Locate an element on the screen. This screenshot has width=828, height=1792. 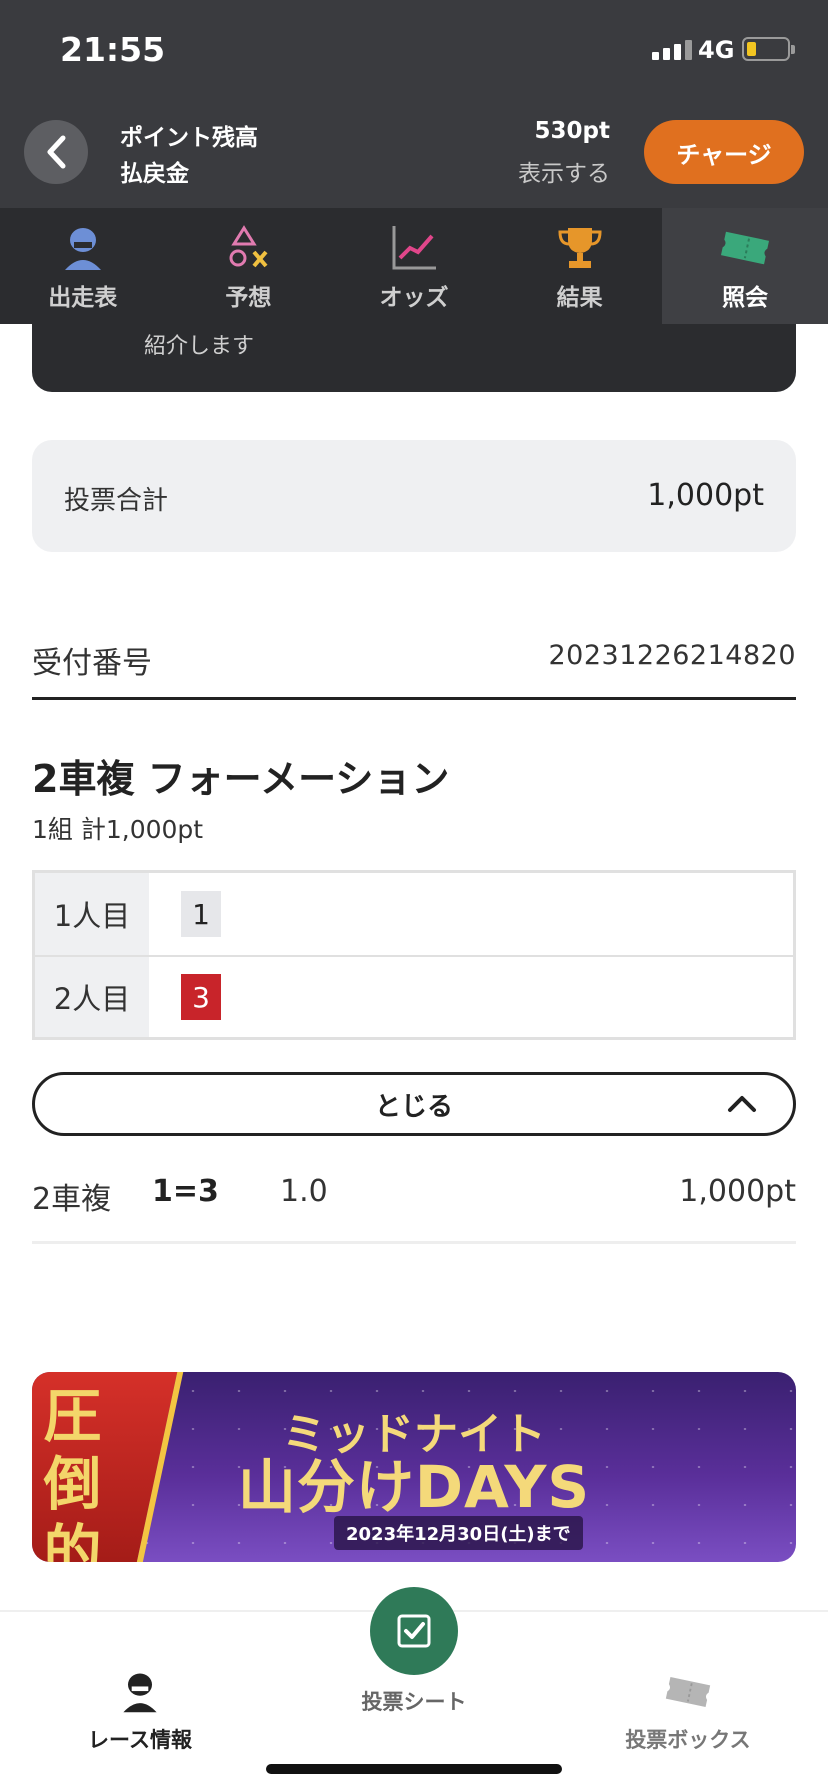
nav-race-info: レース情報 is located at coordinates (140, 1711).